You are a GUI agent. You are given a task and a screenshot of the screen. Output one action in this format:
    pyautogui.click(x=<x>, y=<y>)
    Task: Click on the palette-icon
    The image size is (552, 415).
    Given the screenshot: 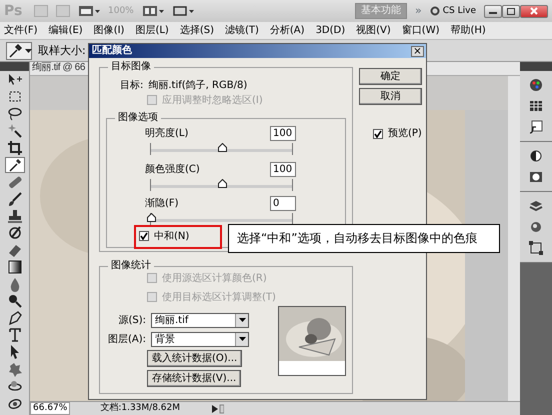 What is the action you would take?
    pyautogui.click(x=536, y=85)
    